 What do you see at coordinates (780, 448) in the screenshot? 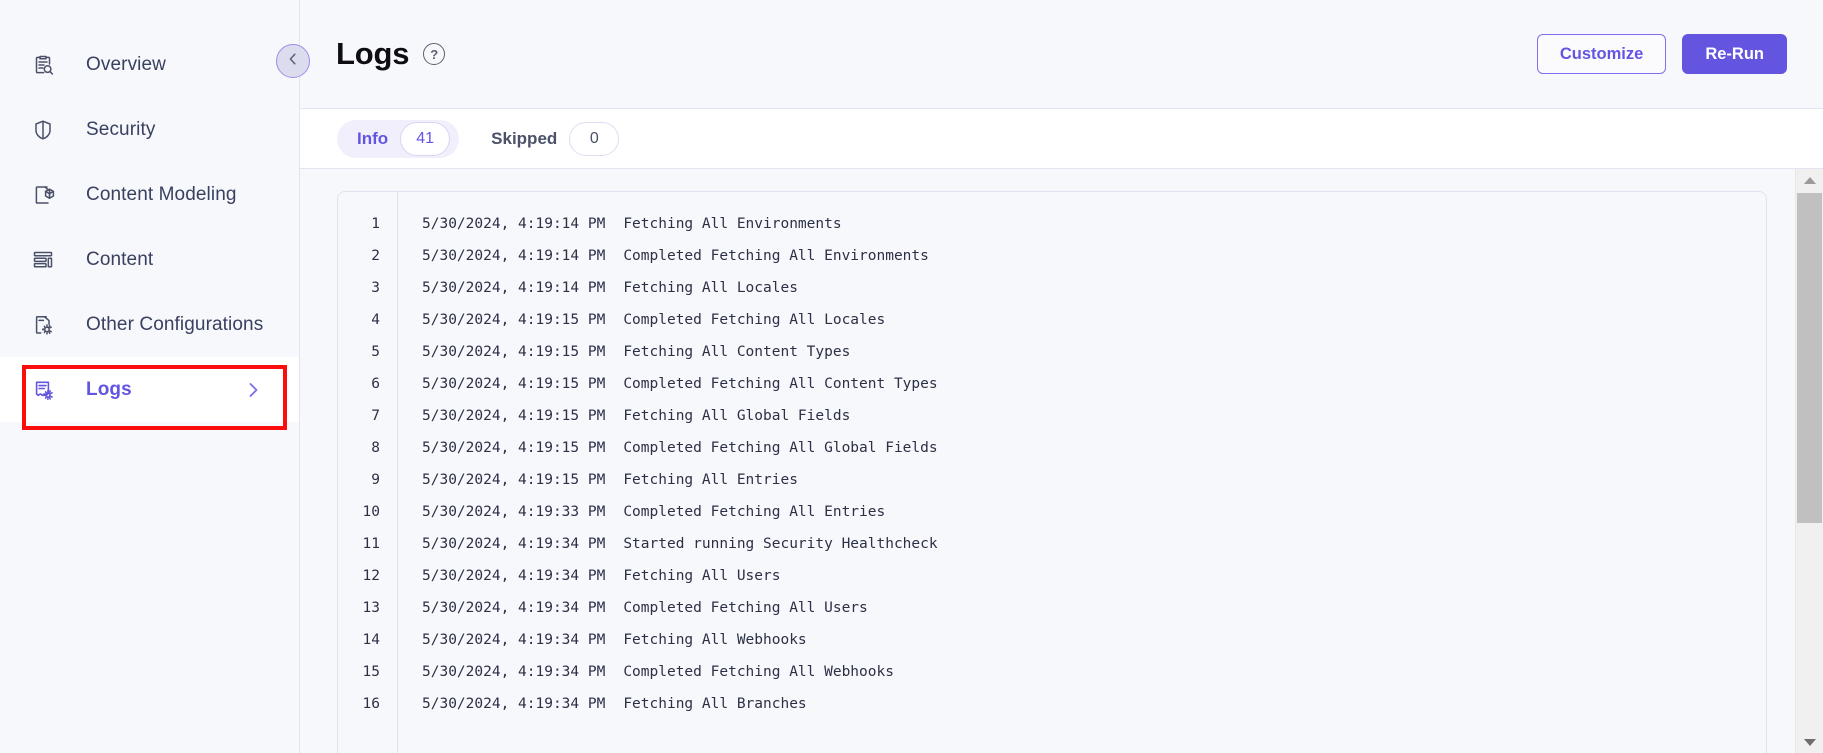
I see `log-message: Completed Fetching All Global Fields` at bounding box center [780, 448].